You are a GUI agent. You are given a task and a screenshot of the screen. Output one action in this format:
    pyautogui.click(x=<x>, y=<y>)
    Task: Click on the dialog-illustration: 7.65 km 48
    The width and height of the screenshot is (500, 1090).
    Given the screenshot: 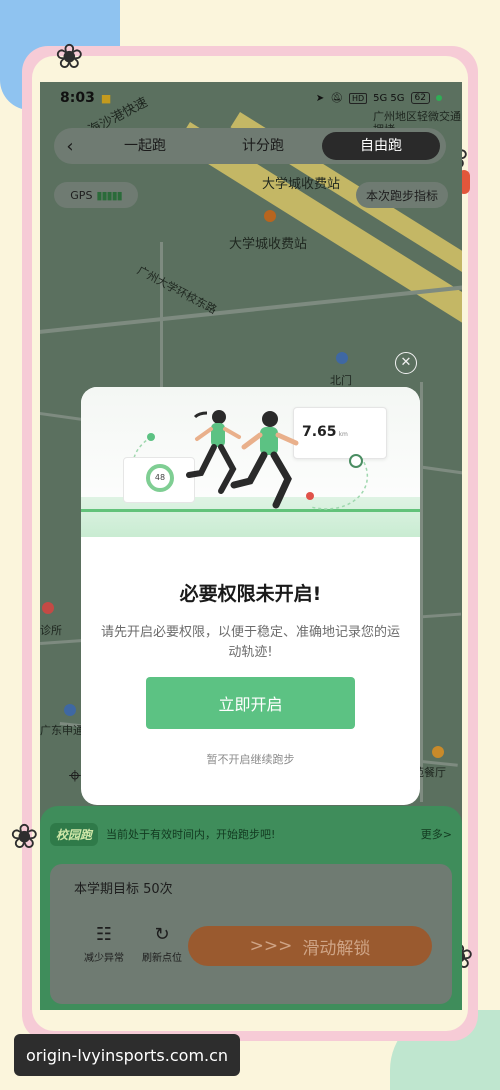 What is the action you would take?
    pyautogui.click(x=250, y=462)
    